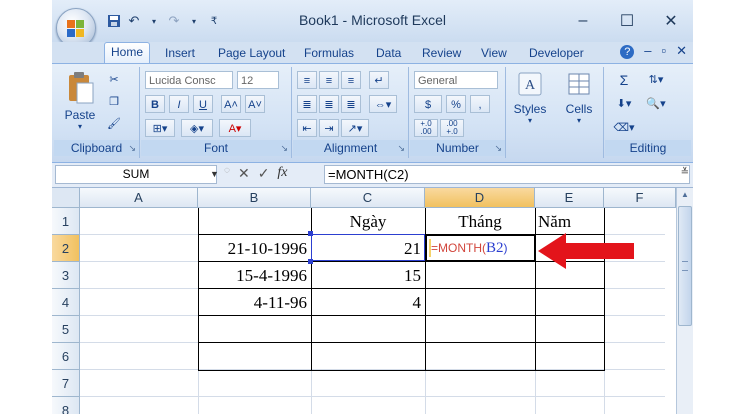  I want to click on underline-button: U, so click(203, 104).